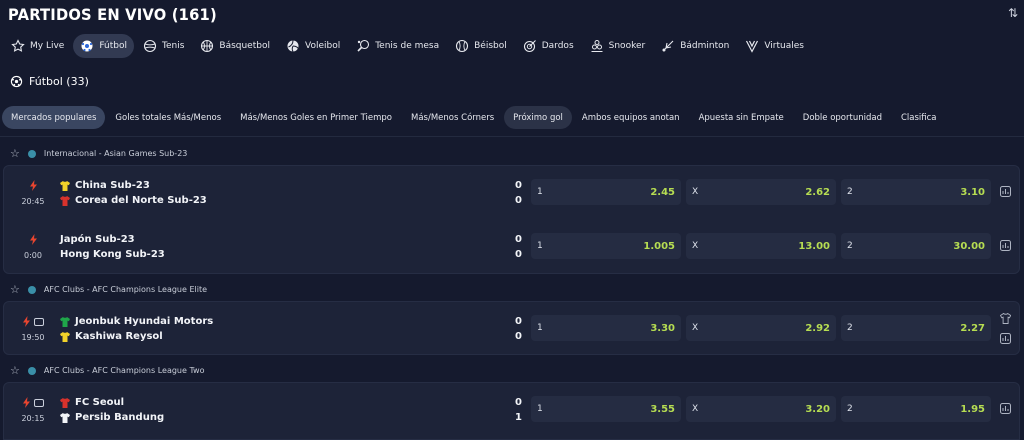 The width and height of the screenshot is (1024, 440). Describe the element at coordinates (761, 192) in the screenshot. I see `odd-draw-button: X 2.62` at that location.